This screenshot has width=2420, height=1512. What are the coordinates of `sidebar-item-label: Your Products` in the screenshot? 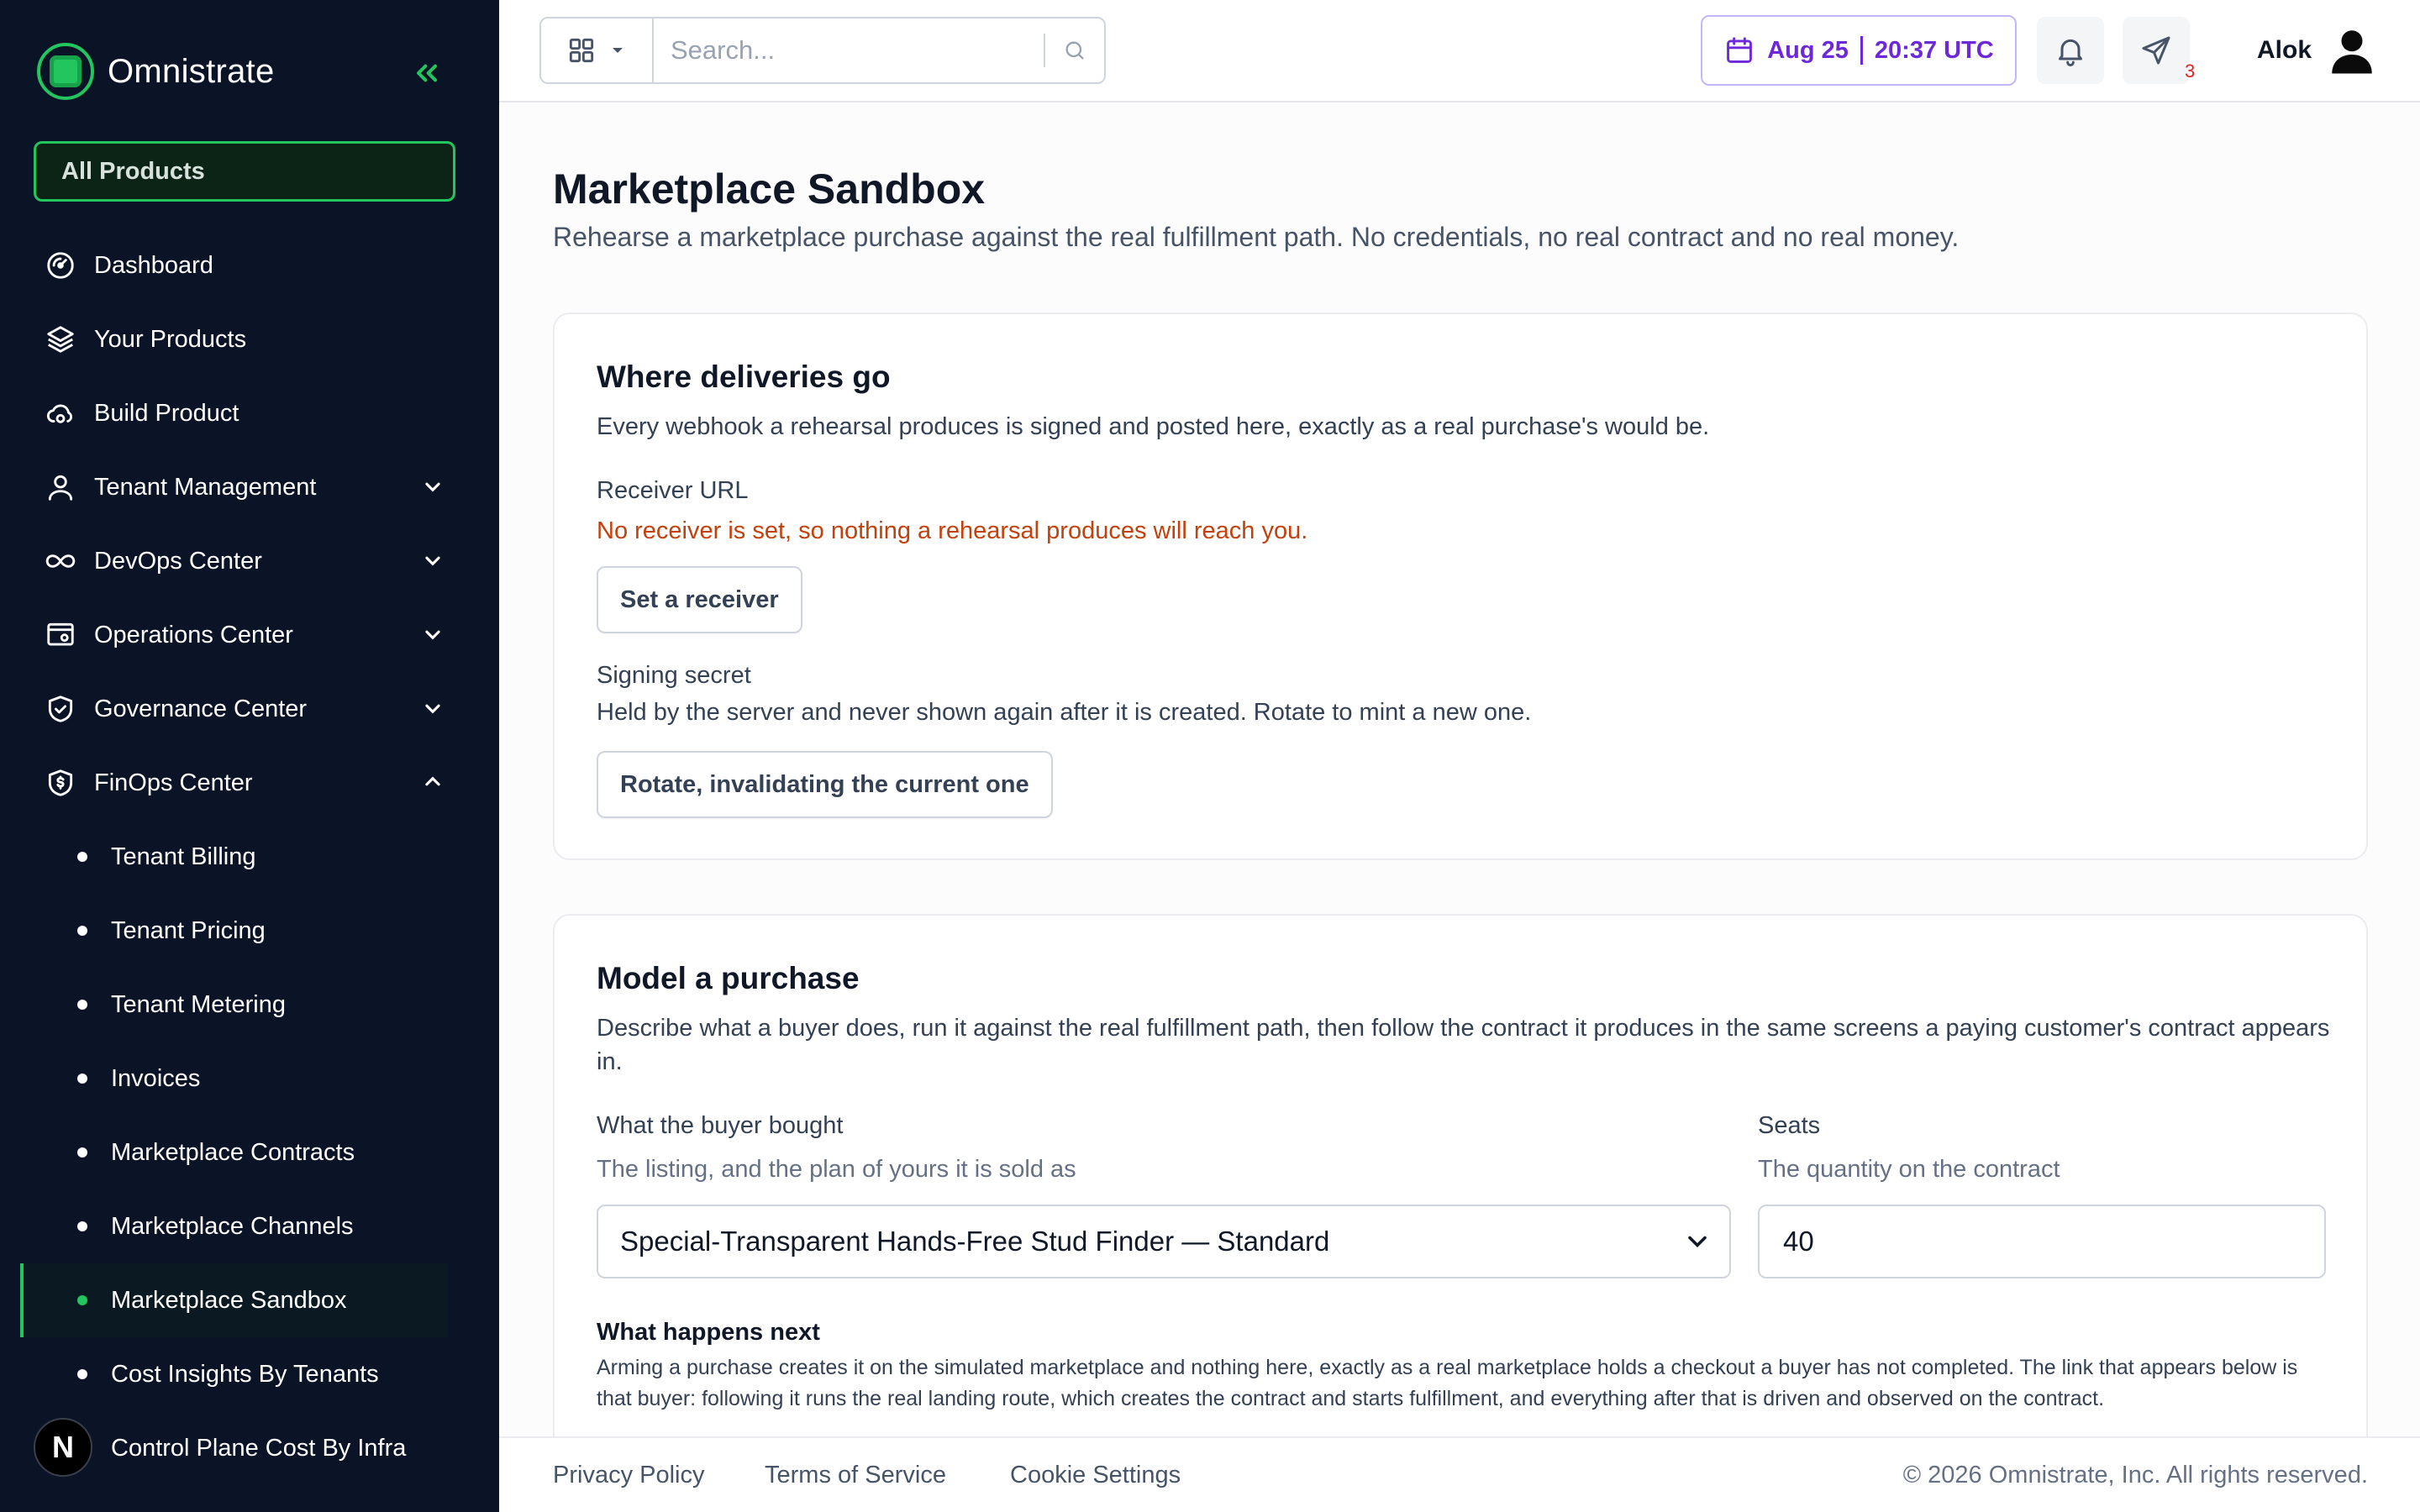 It's located at (170, 339).